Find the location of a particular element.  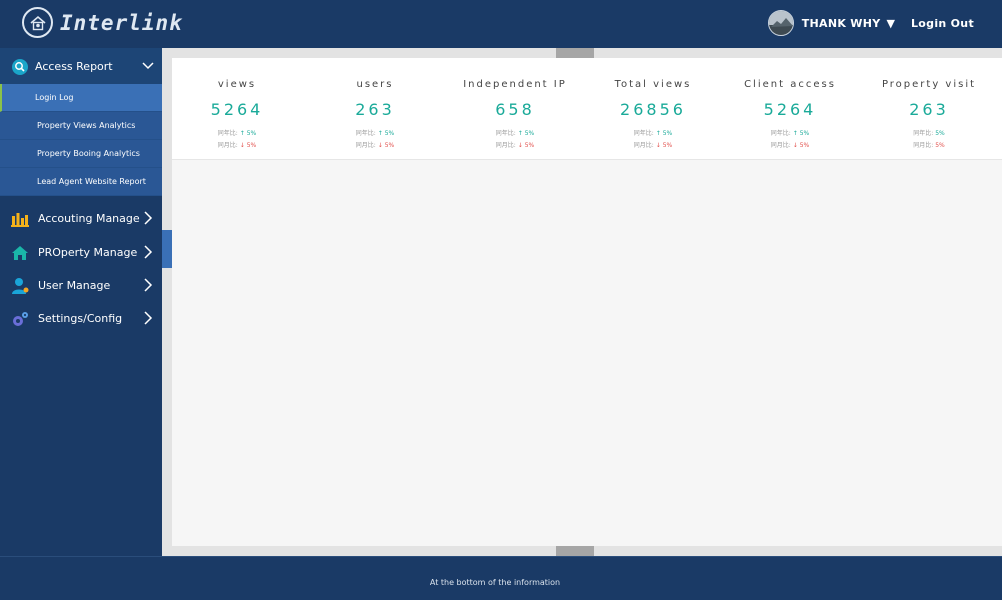

nav-label: Access Report is located at coordinates (74, 66).